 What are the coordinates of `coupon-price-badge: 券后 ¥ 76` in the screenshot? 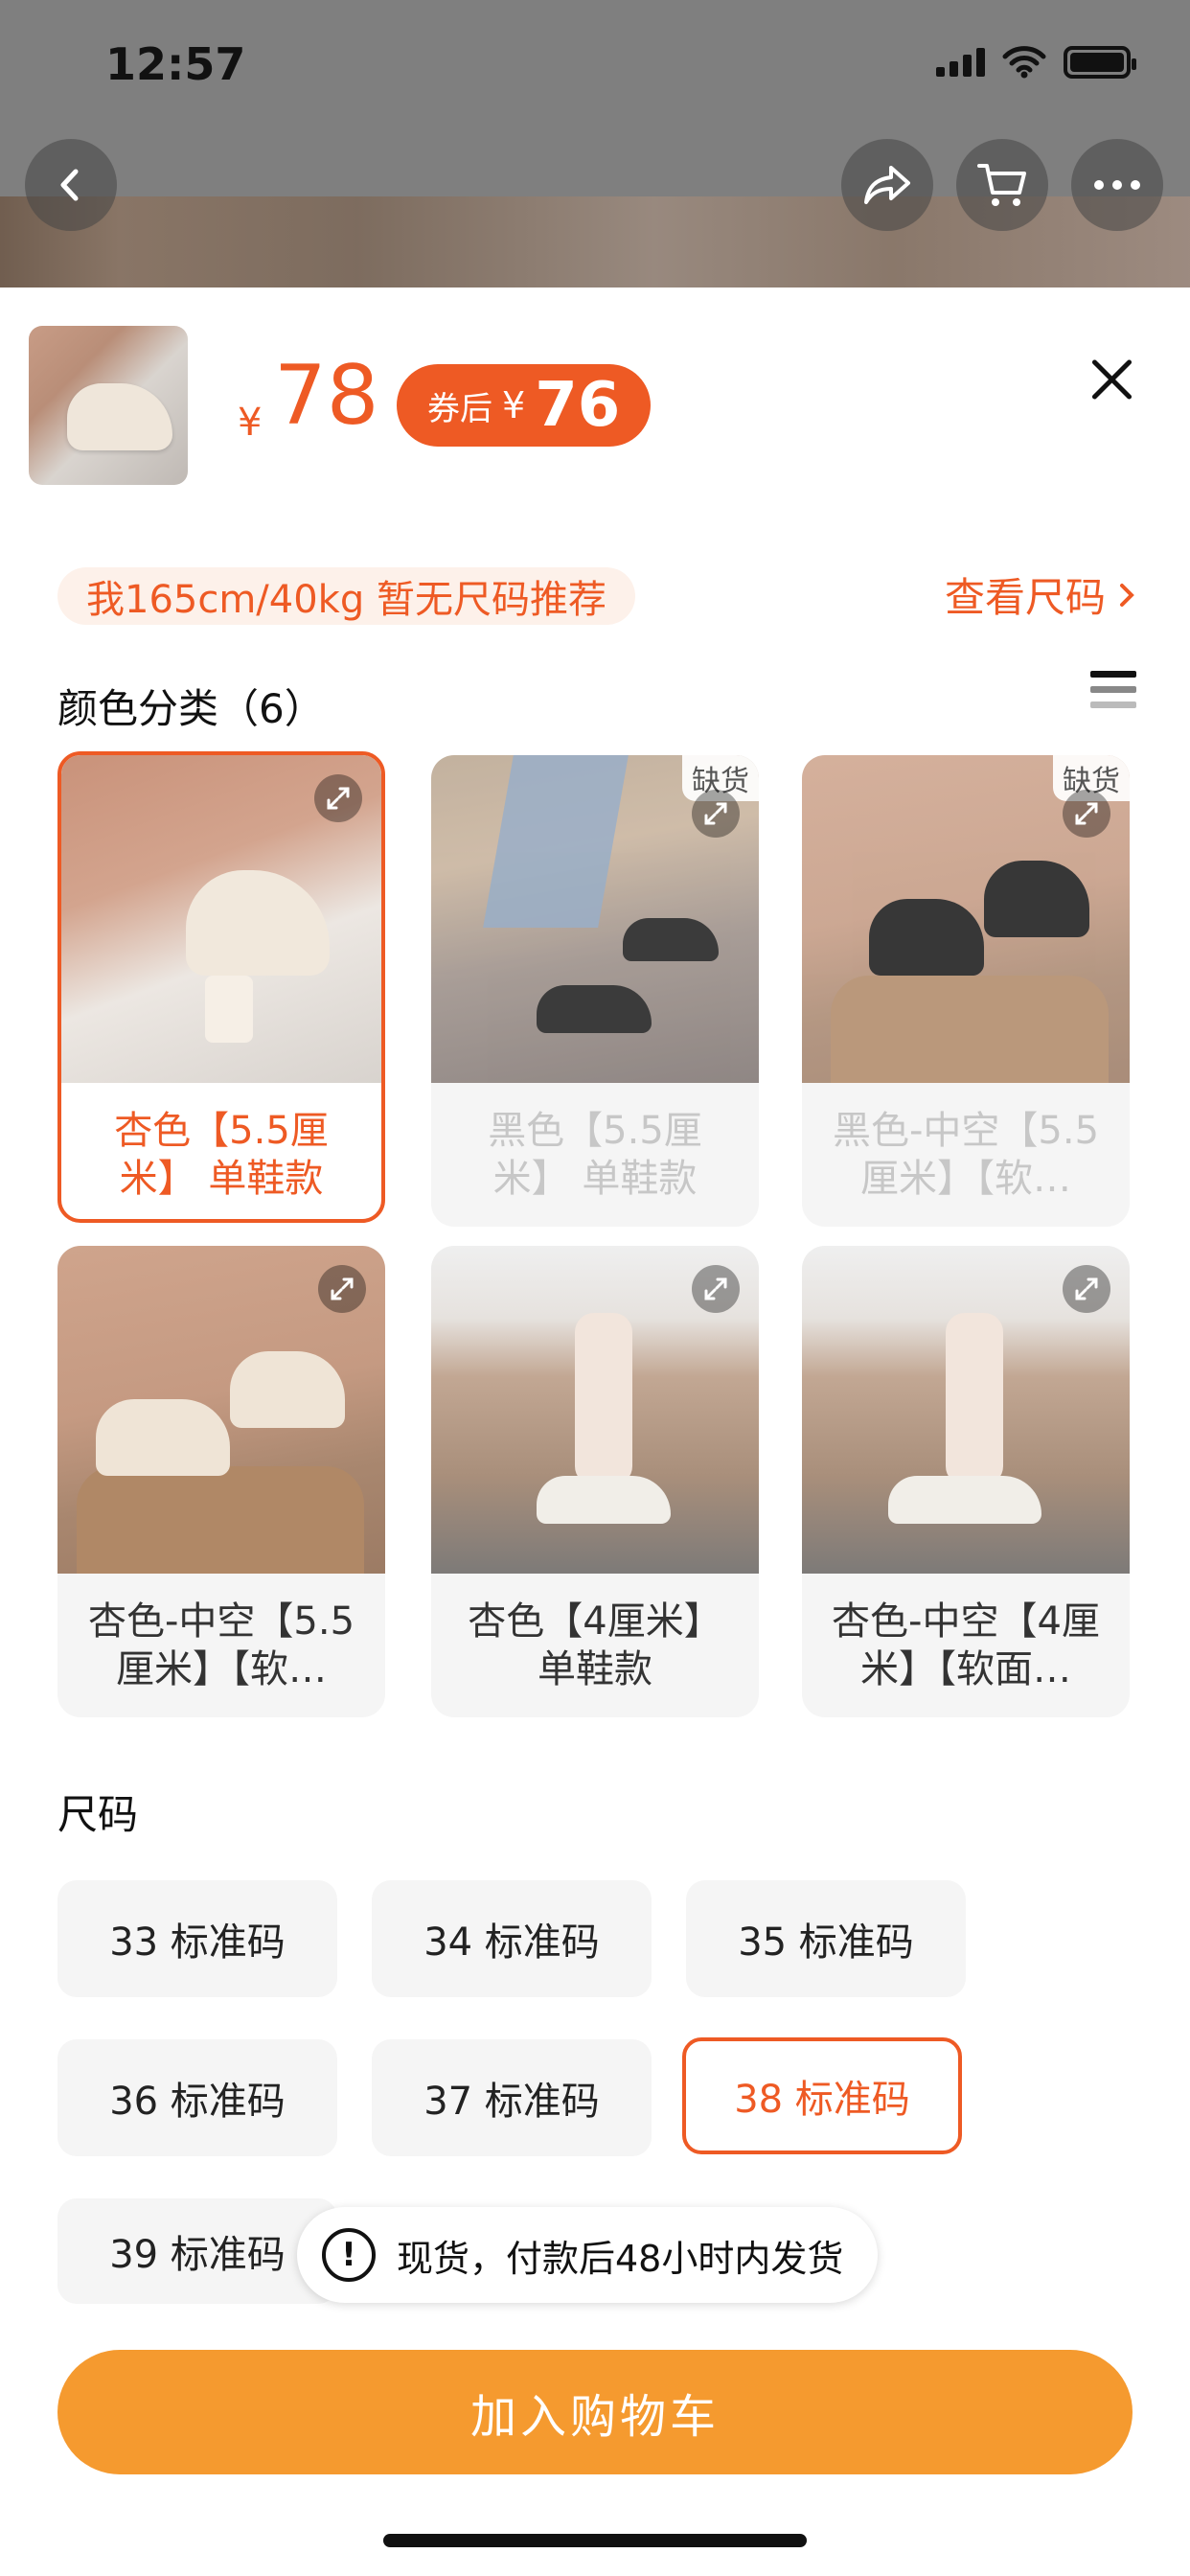 It's located at (525, 405).